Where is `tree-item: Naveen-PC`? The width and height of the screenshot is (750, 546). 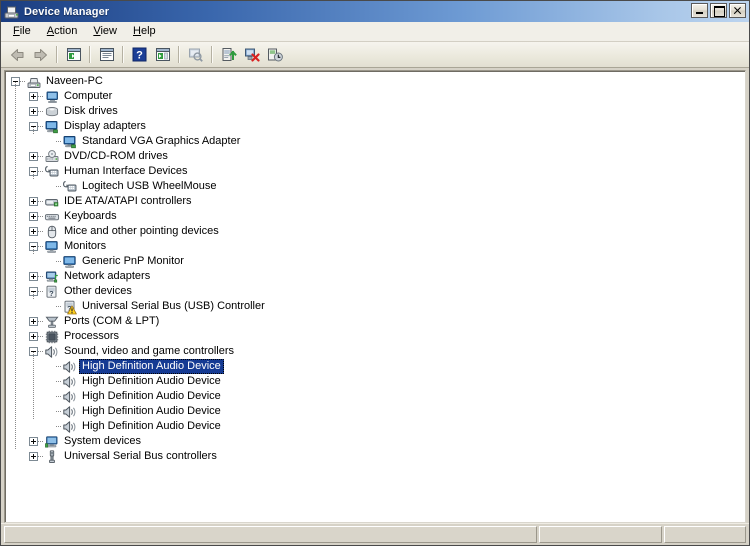 tree-item: Naveen-PC is located at coordinates (375, 81).